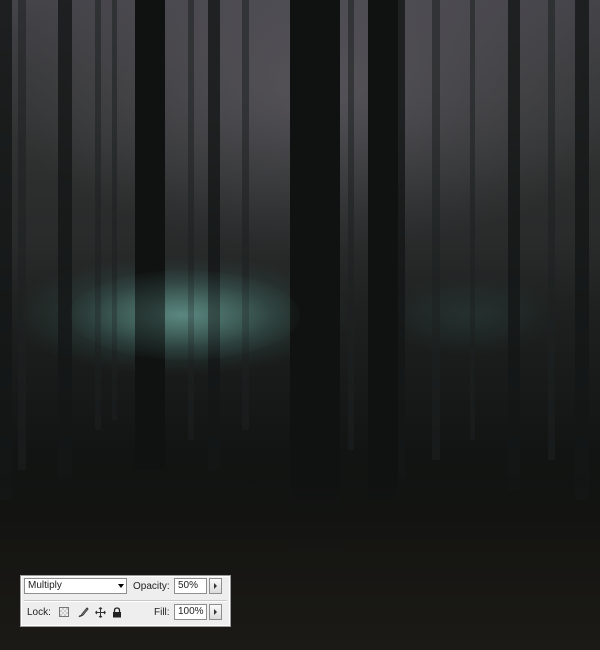 The image size is (600, 650). Describe the element at coordinates (151, 586) in the screenshot. I see `opacity-label: Opacity:` at that location.